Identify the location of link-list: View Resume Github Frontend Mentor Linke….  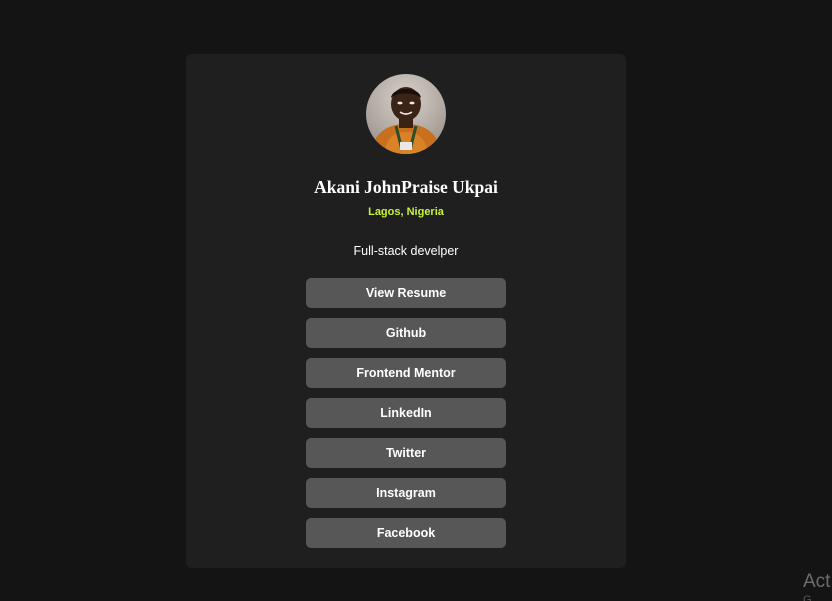
(406, 418).